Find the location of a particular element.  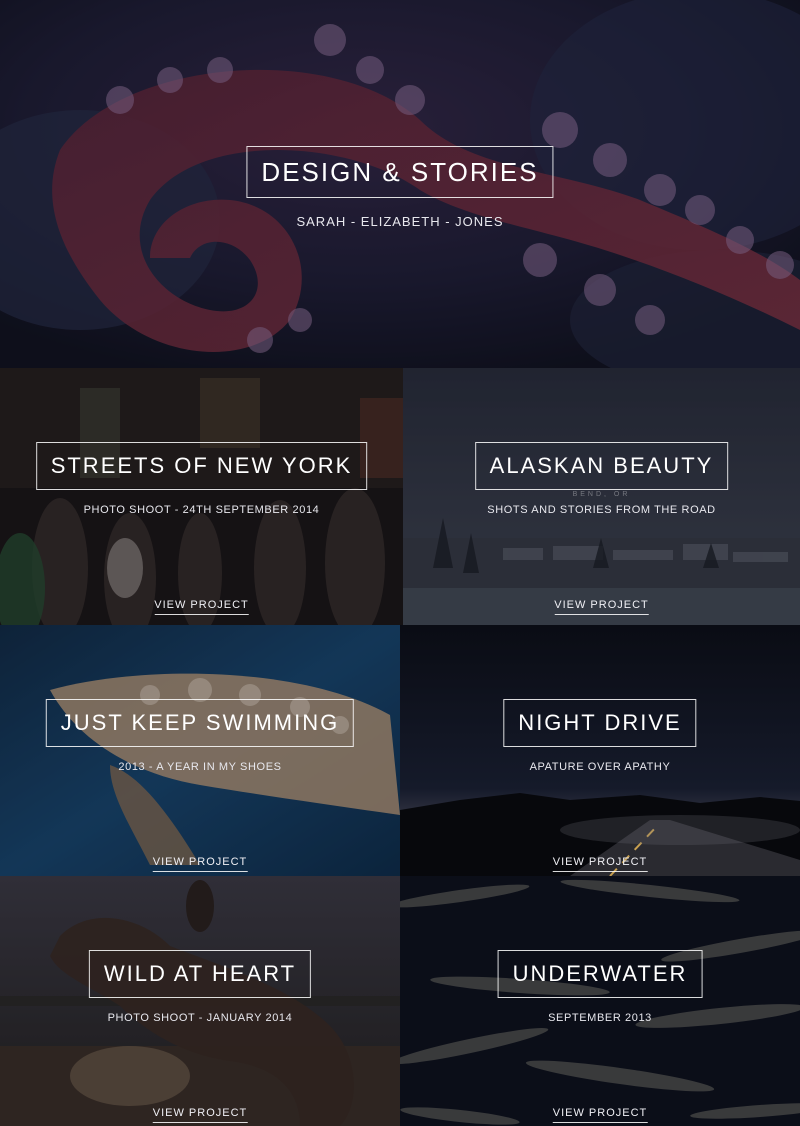

project-title: NIGHT DRIVE is located at coordinates (600, 723).